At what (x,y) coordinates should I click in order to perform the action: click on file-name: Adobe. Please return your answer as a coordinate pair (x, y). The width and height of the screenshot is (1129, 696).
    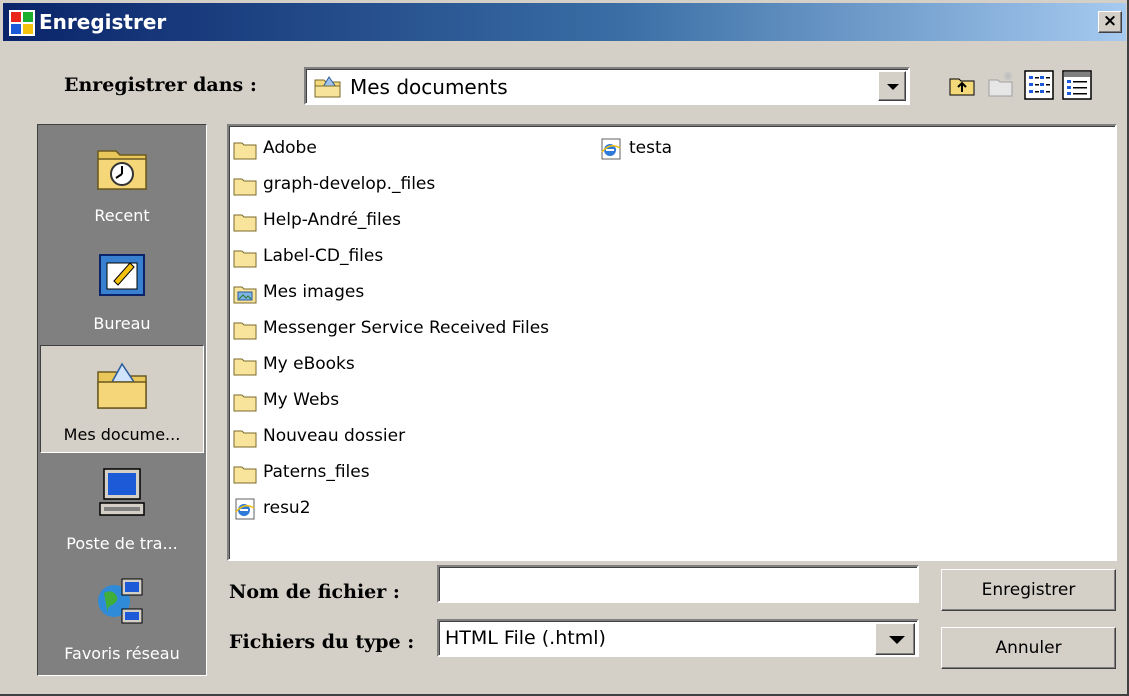
    Looking at the image, I should click on (290, 148).